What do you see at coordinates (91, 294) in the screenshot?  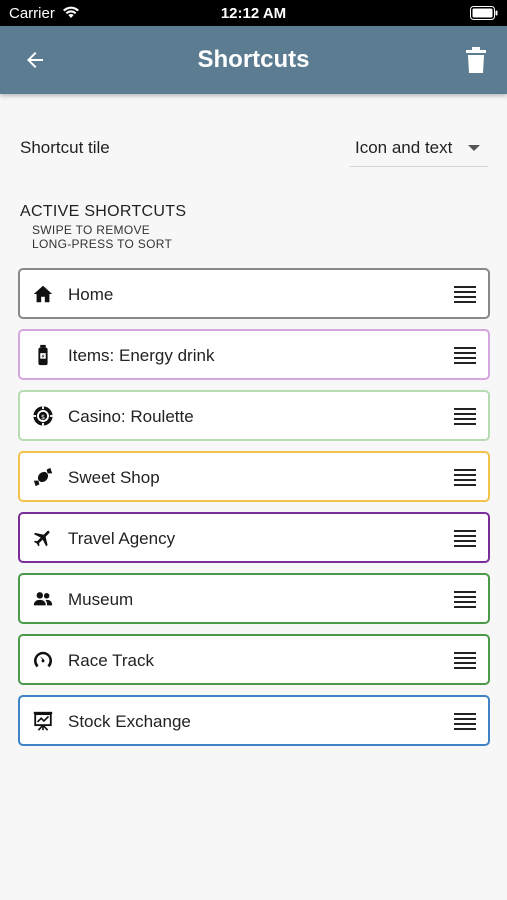 I see `shortcut-label: Home` at bounding box center [91, 294].